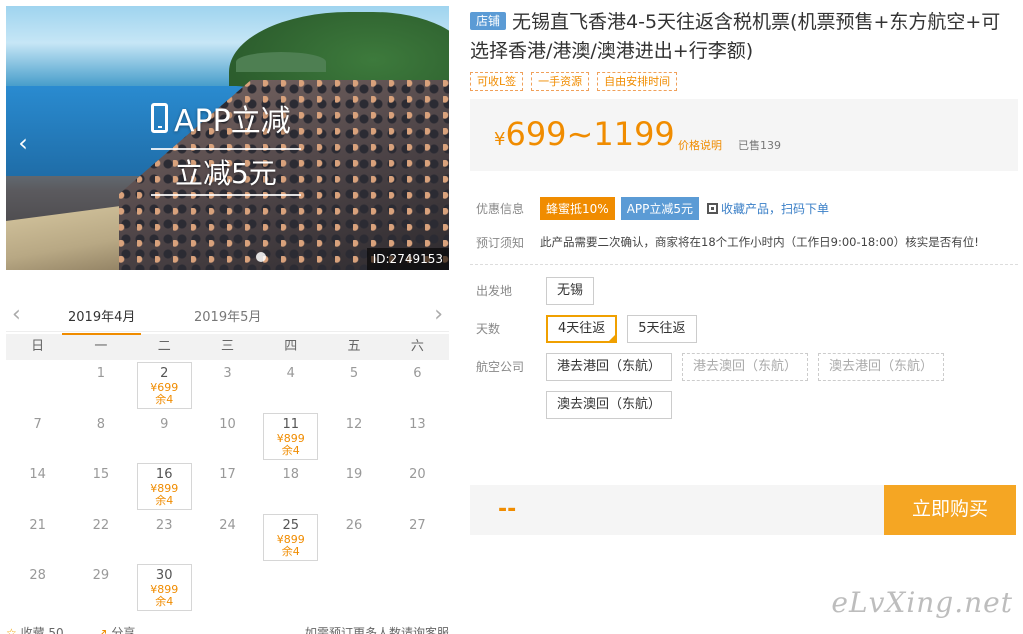 The width and height of the screenshot is (1023, 634). I want to click on weekday-label: 一, so click(101, 346).